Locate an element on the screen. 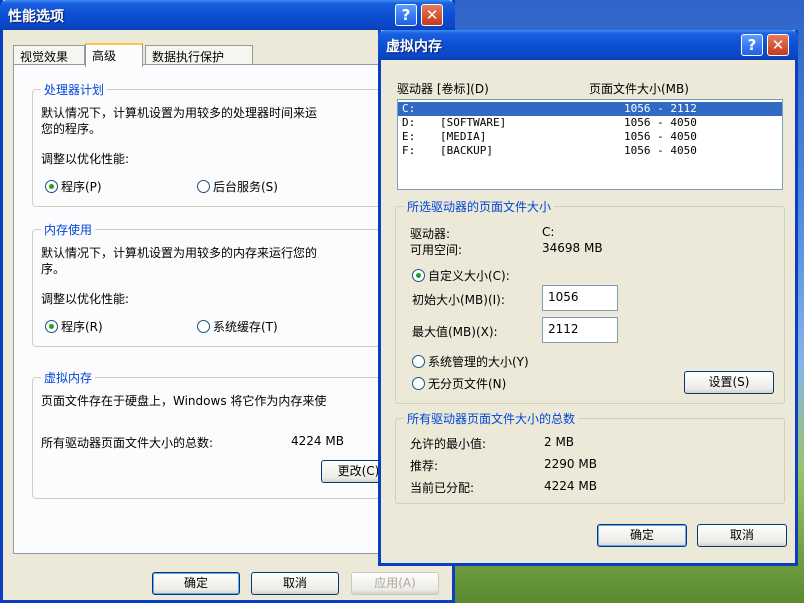 The width and height of the screenshot is (804, 603). recommended-value: 2290 MB is located at coordinates (570, 464).